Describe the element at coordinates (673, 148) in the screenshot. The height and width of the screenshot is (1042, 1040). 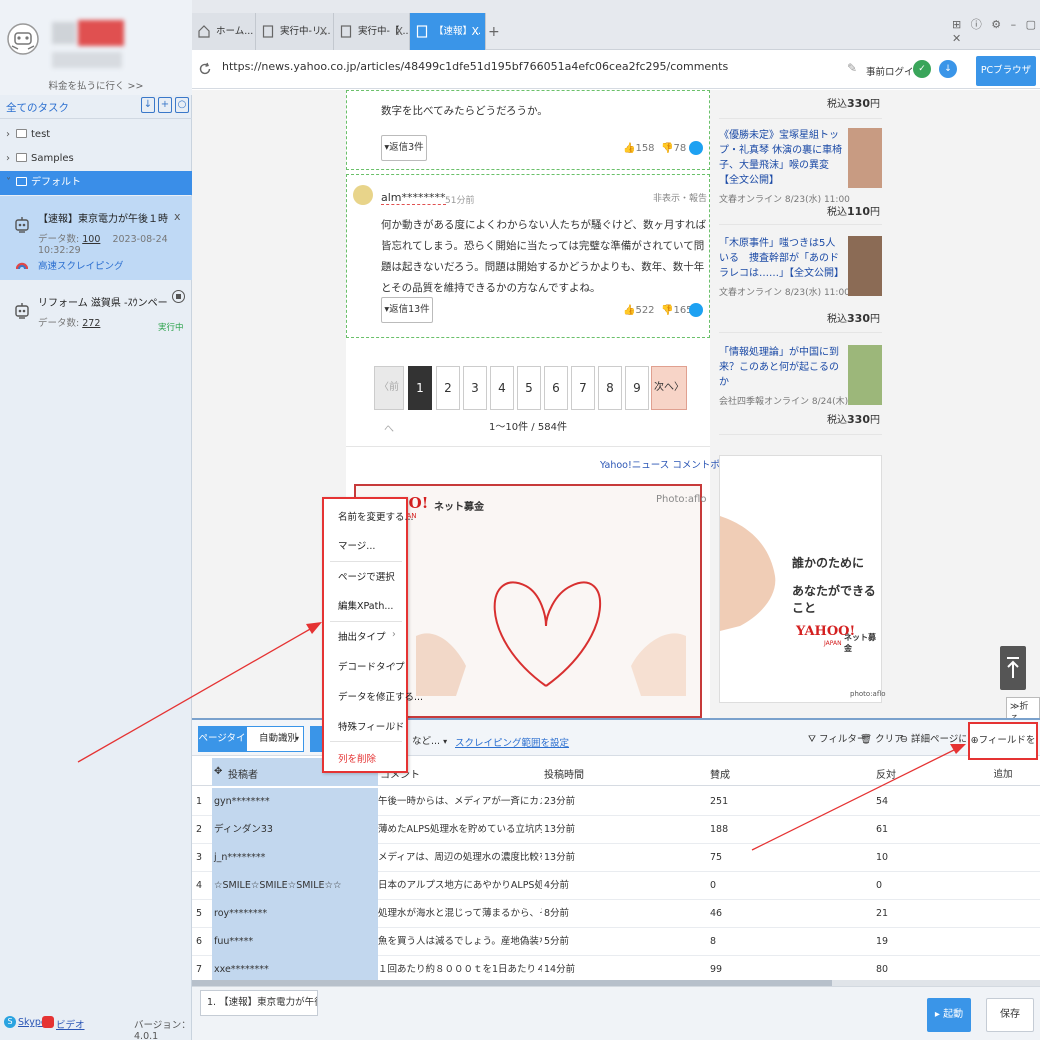
I see `dislike-count: 👎78` at that location.